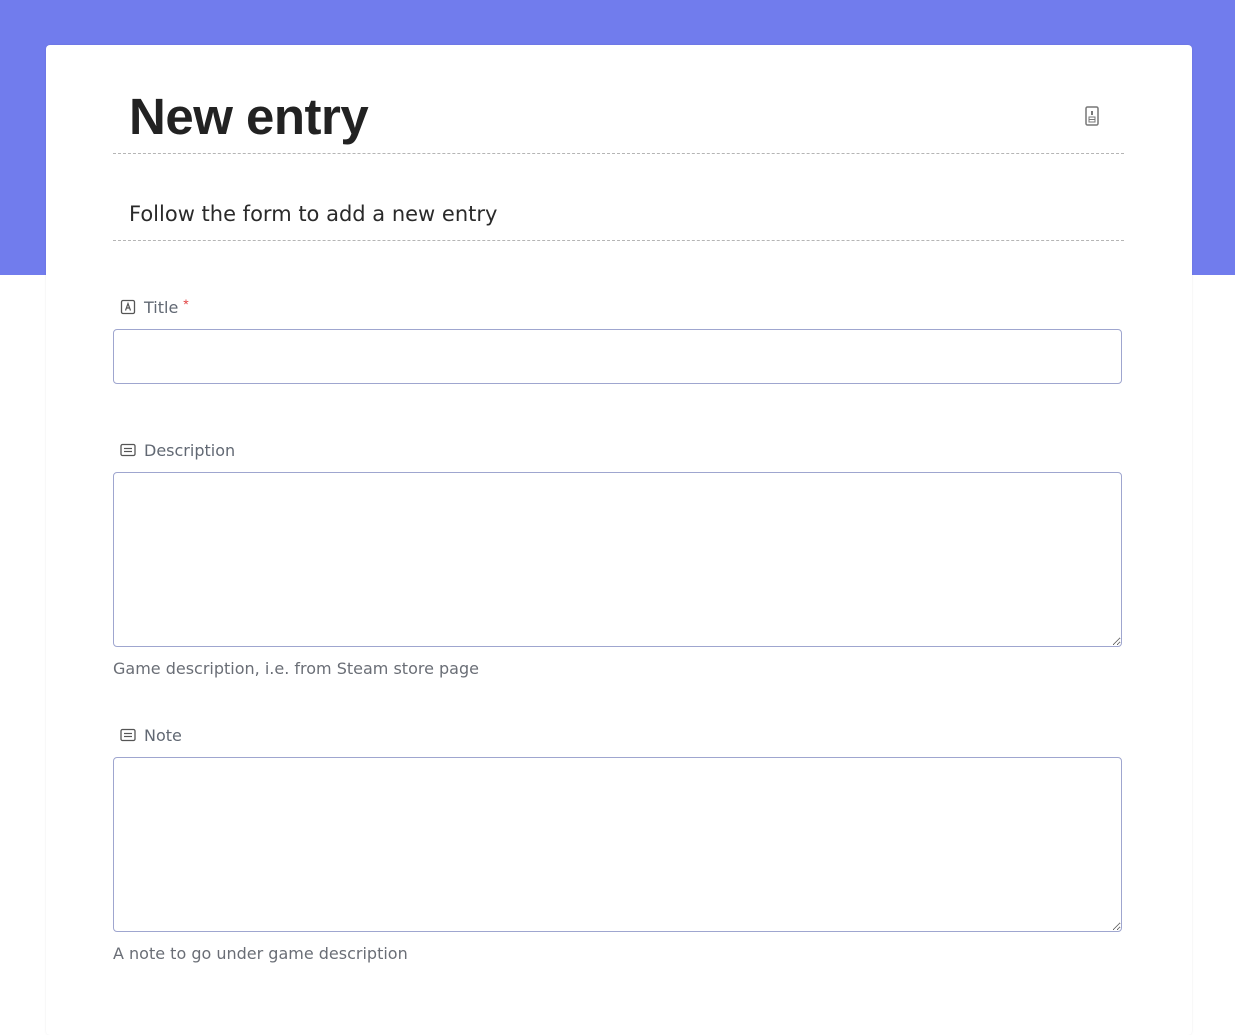 This screenshot has height=1035, width=1235. What do you see at coordinates (617, 844) in the screenshot?
I see `note-textarea` at bounding box center [617, 844].